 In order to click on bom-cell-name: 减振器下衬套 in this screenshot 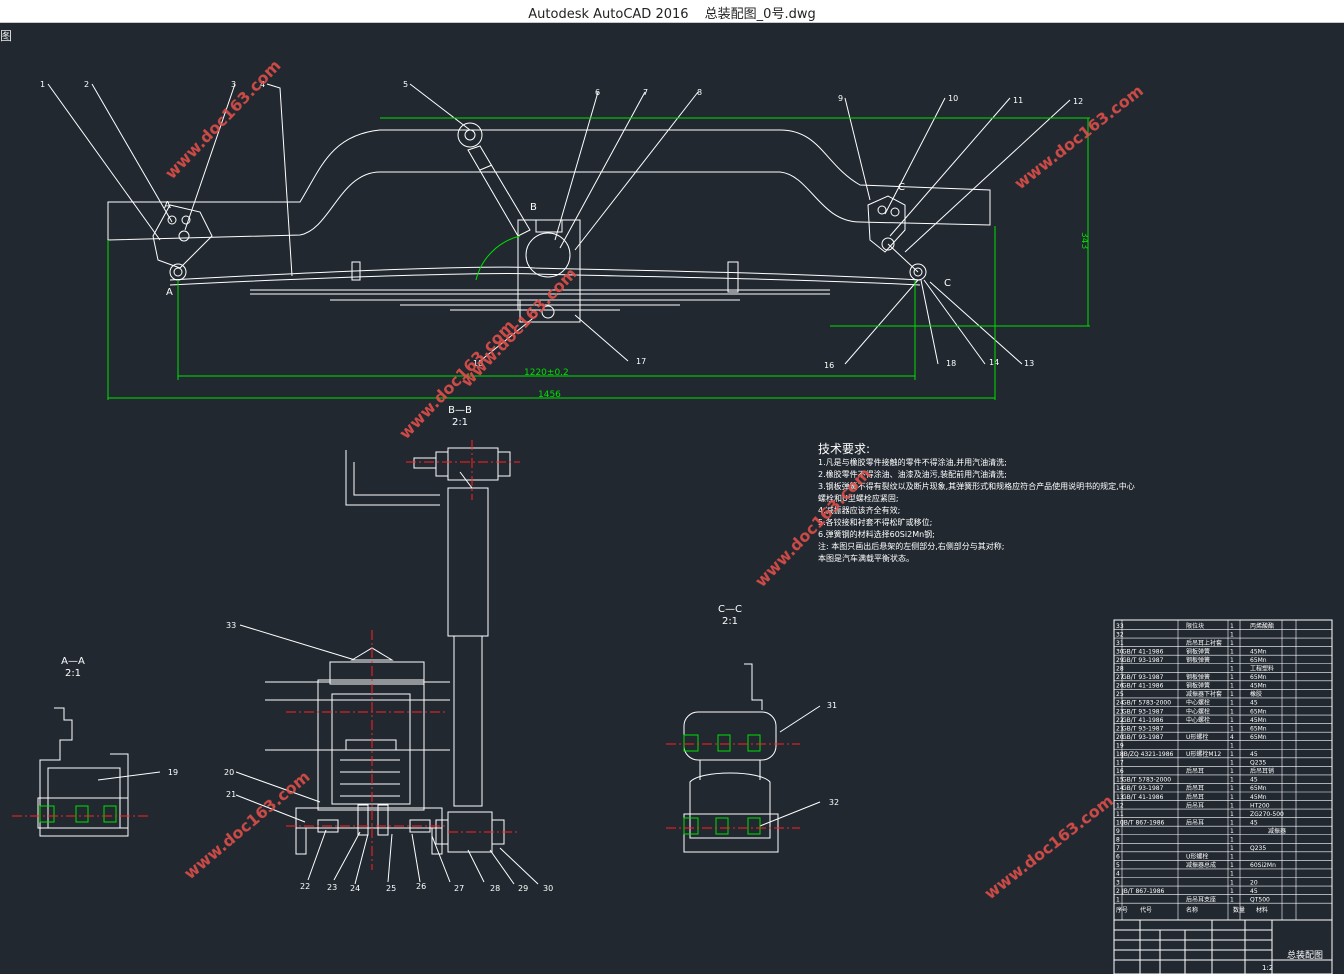, I will do `click(1204, 694)`.